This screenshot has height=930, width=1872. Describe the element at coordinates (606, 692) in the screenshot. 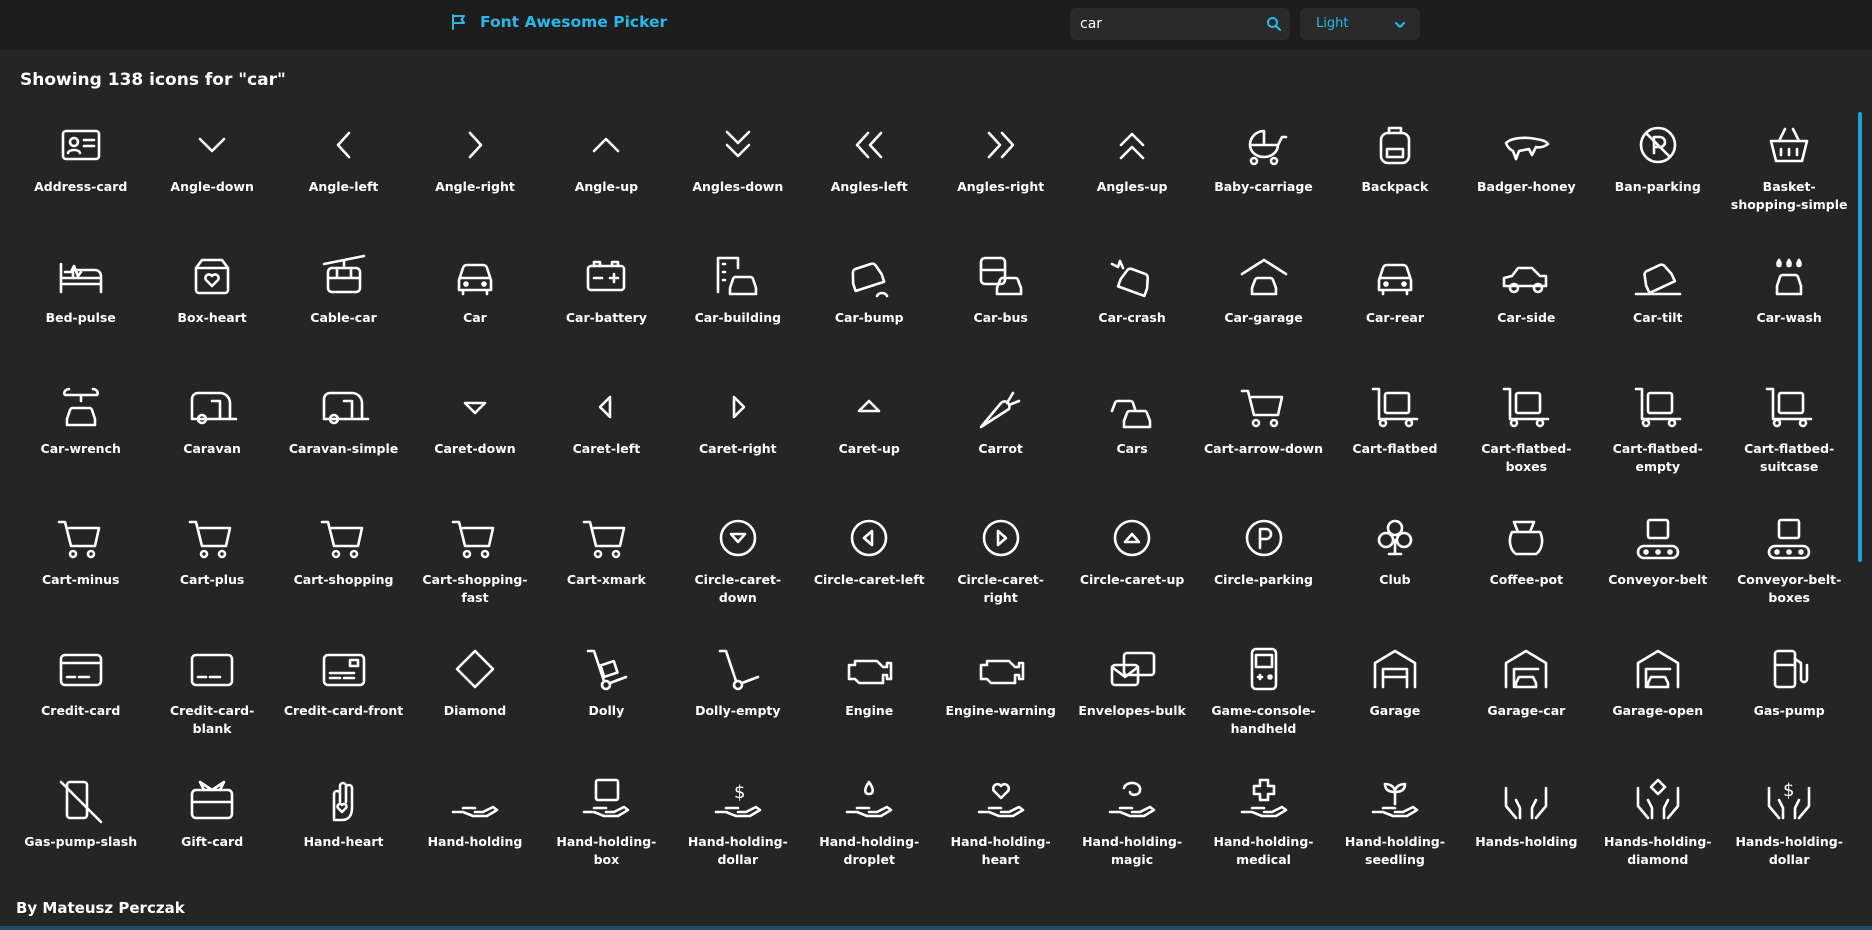

I see `icon-tile-dolly: Dolly` at that location.